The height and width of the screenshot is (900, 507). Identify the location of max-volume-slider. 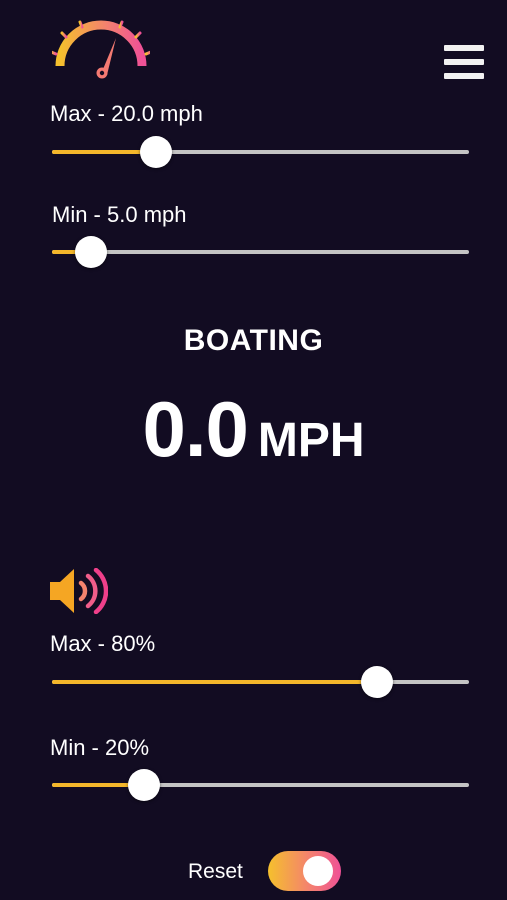
(260, 682).